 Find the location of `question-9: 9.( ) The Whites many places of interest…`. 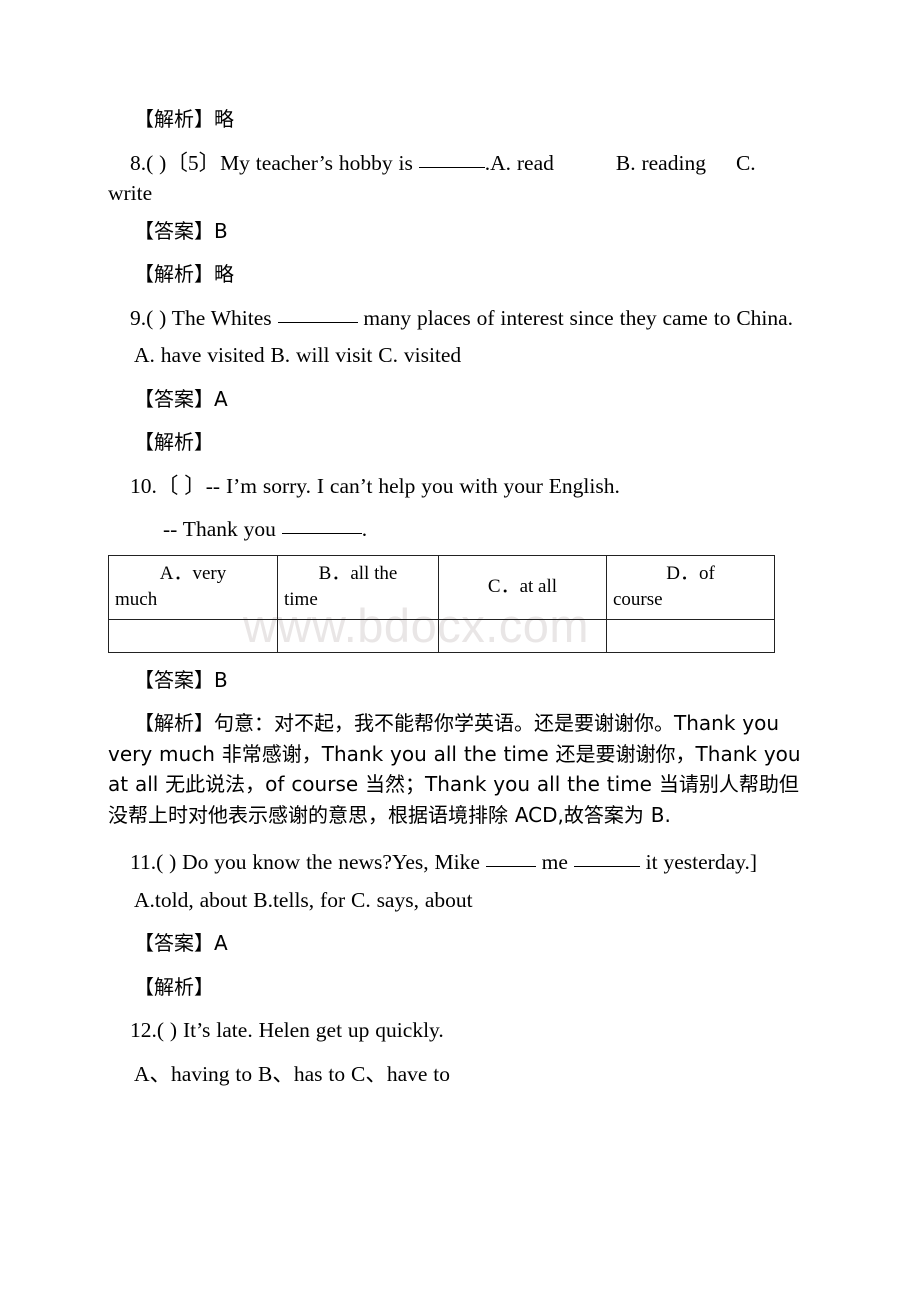

question-9: 9.( ) The Whites many places of interest… is located at coordinates (456, 318).